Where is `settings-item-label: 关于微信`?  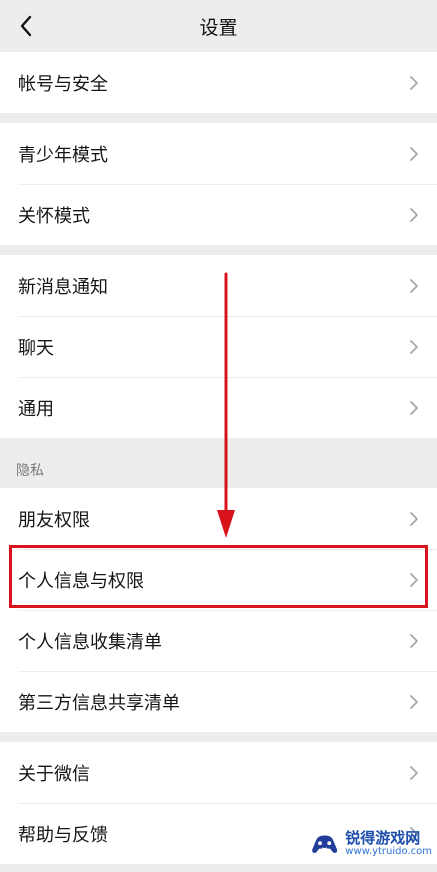
settings-item-label: 关于微信 is located at coordinates (54, 774).